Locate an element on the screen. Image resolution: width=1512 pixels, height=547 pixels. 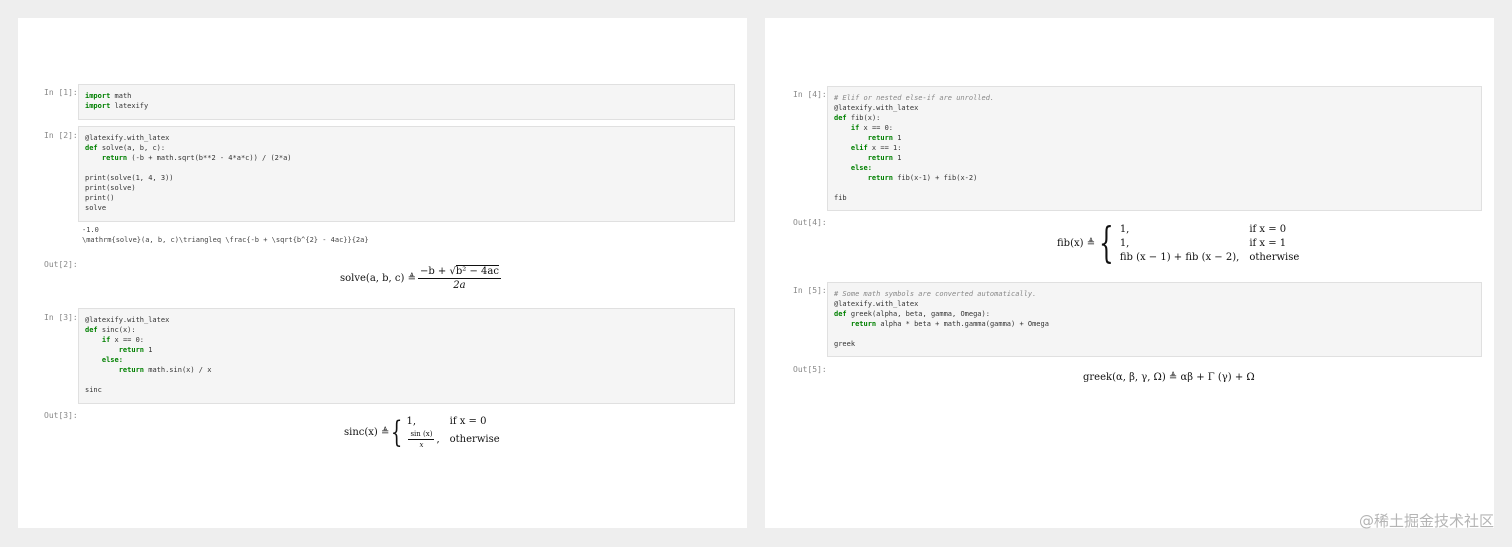
code-cell-1: import math import latexify is located at coordinates (406, 102).